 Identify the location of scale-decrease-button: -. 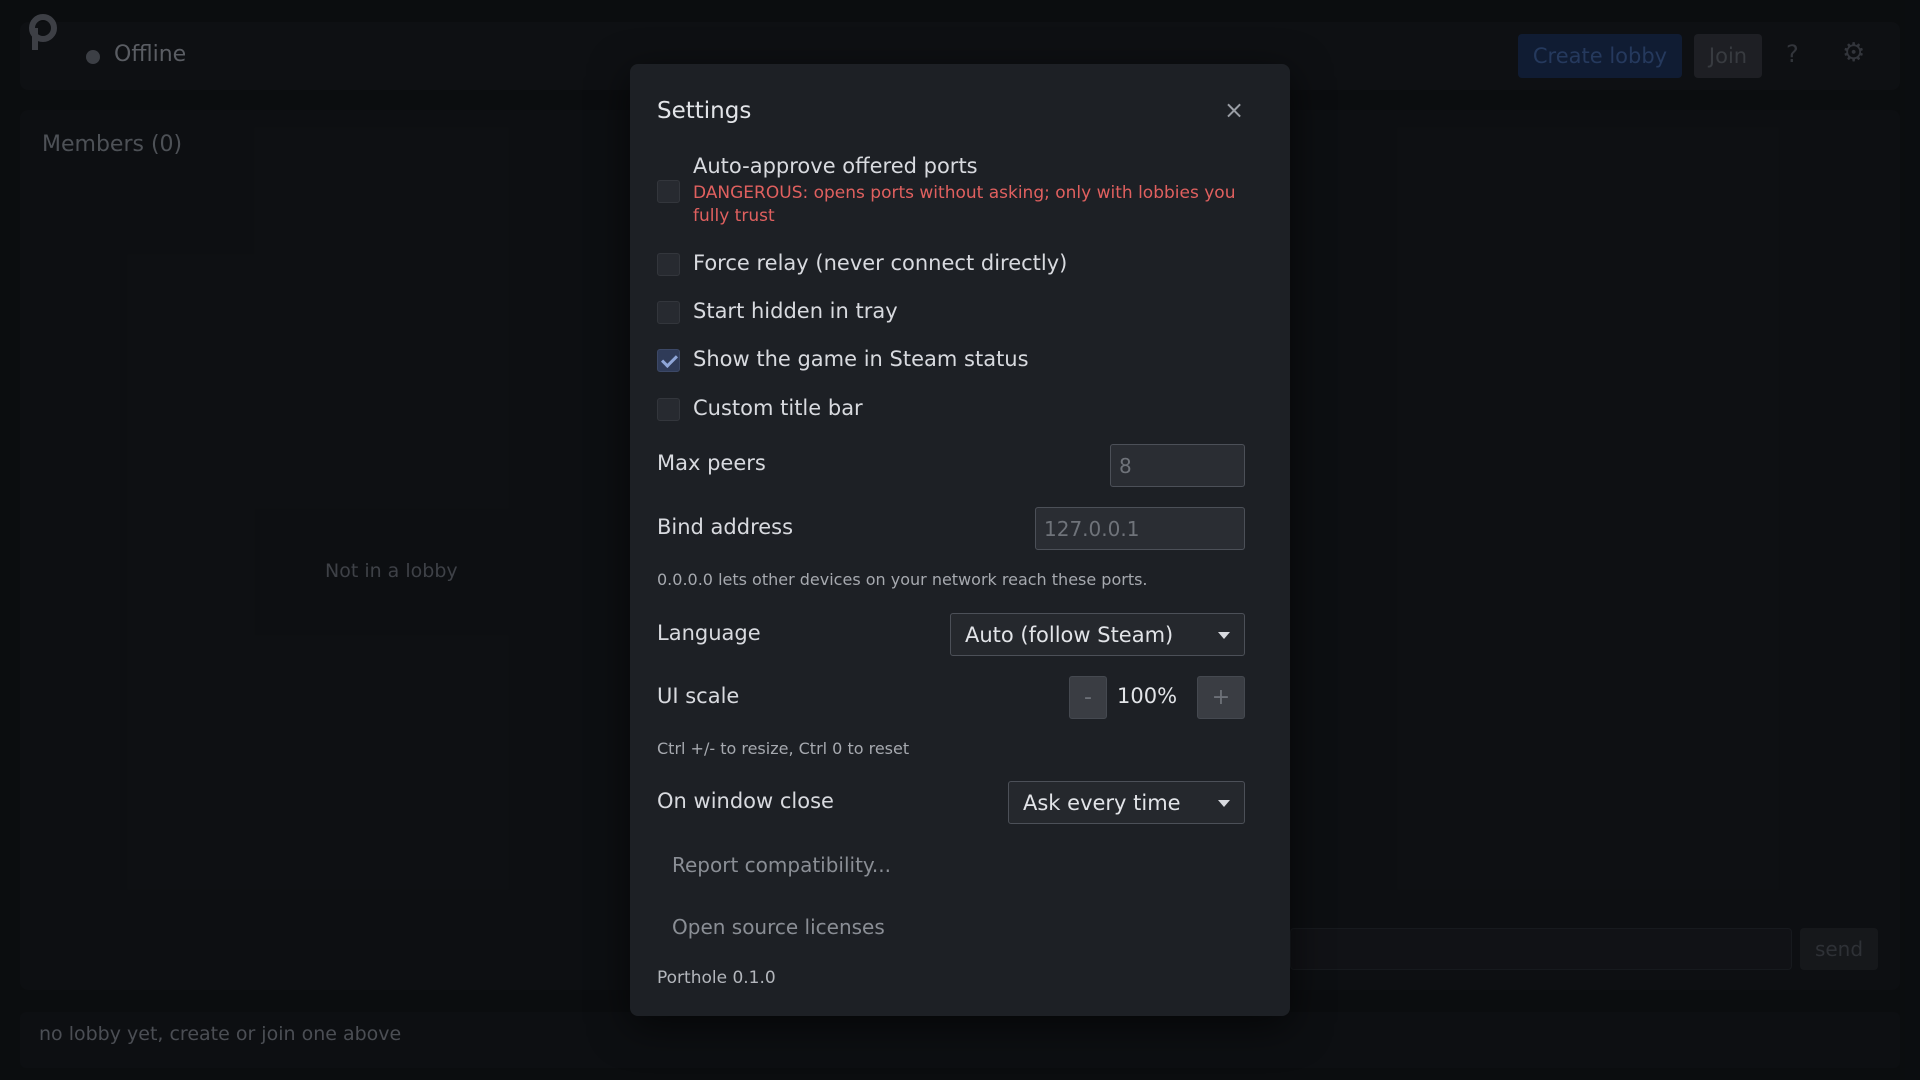
(1088, 697).